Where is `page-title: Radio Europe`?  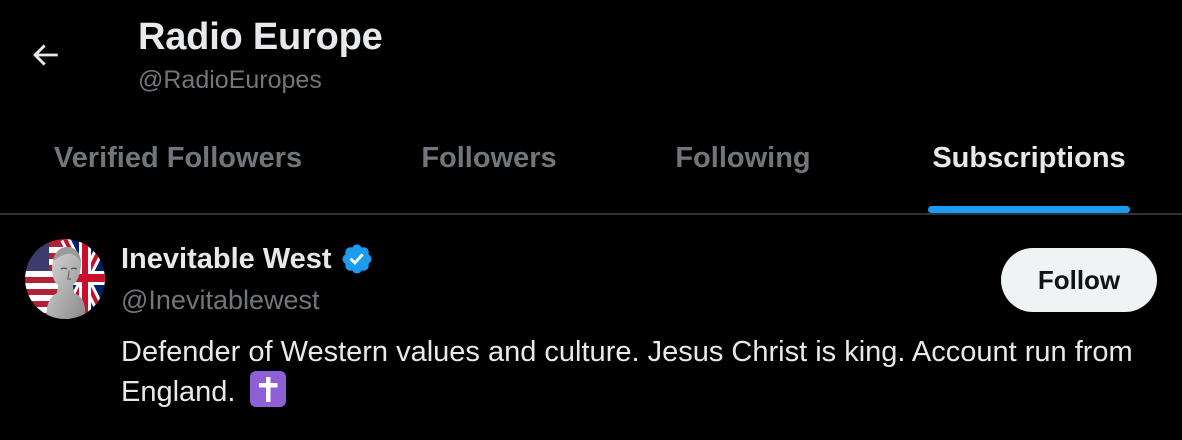 page-title: Radio Europe is located at coordinates (260, 37).